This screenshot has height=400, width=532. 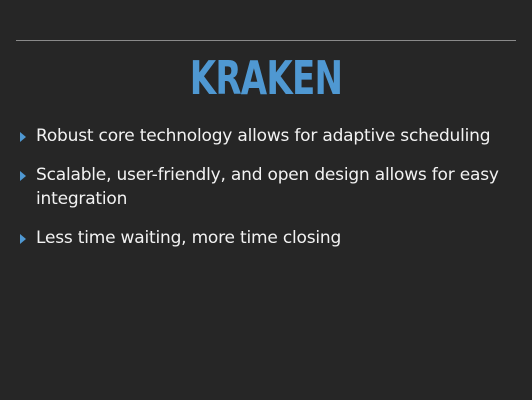 I want to click on slide-title: KRAKEN, so click(x=266, y=78).